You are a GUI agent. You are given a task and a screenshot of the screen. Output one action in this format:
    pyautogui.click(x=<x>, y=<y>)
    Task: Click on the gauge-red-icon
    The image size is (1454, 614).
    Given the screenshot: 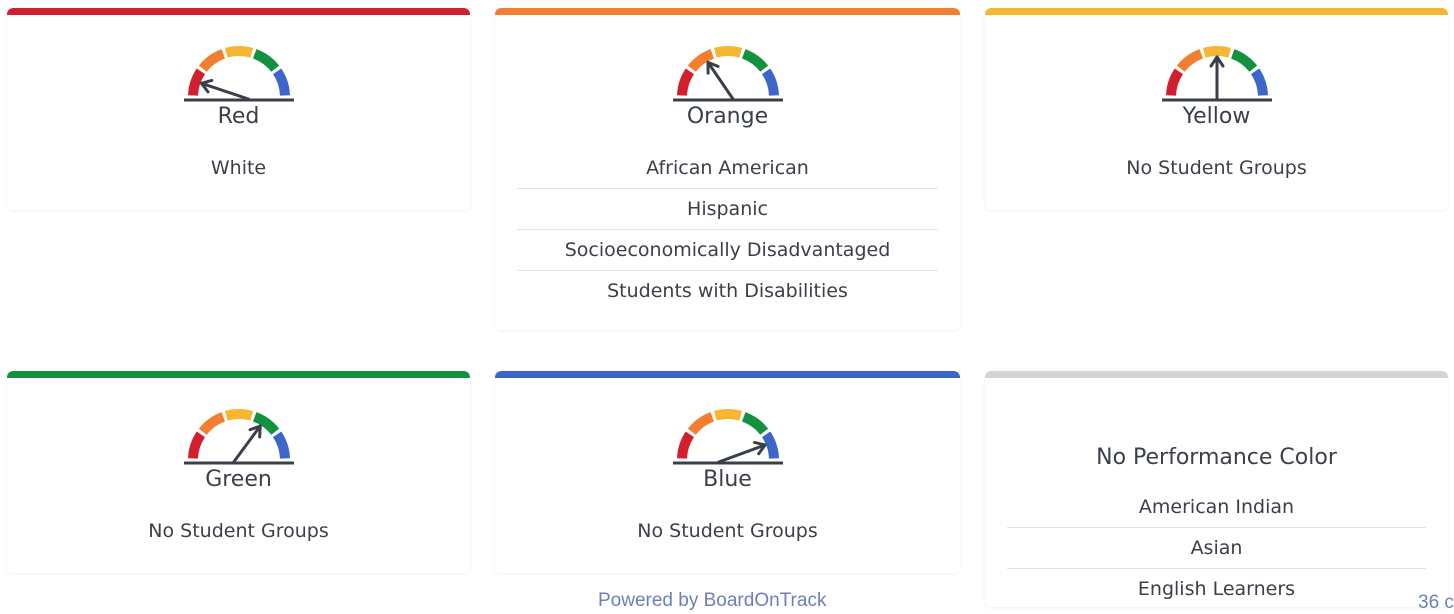 What is the action you would take?
    pyautogui.click(x=238, y=74)
    